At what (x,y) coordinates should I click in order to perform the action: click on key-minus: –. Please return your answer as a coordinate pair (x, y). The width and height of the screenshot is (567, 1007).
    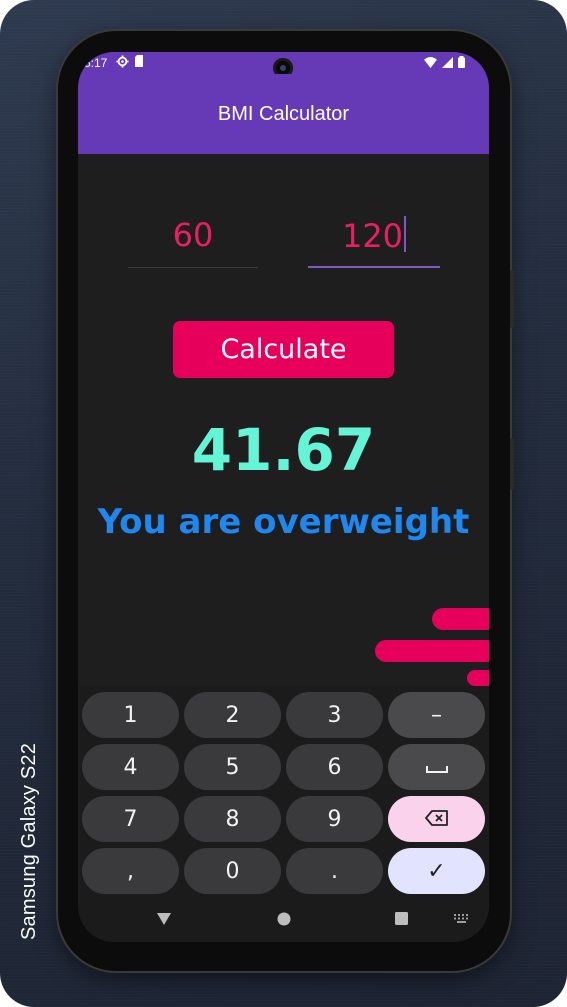
    Looking at the image, I should click on (436, 715).